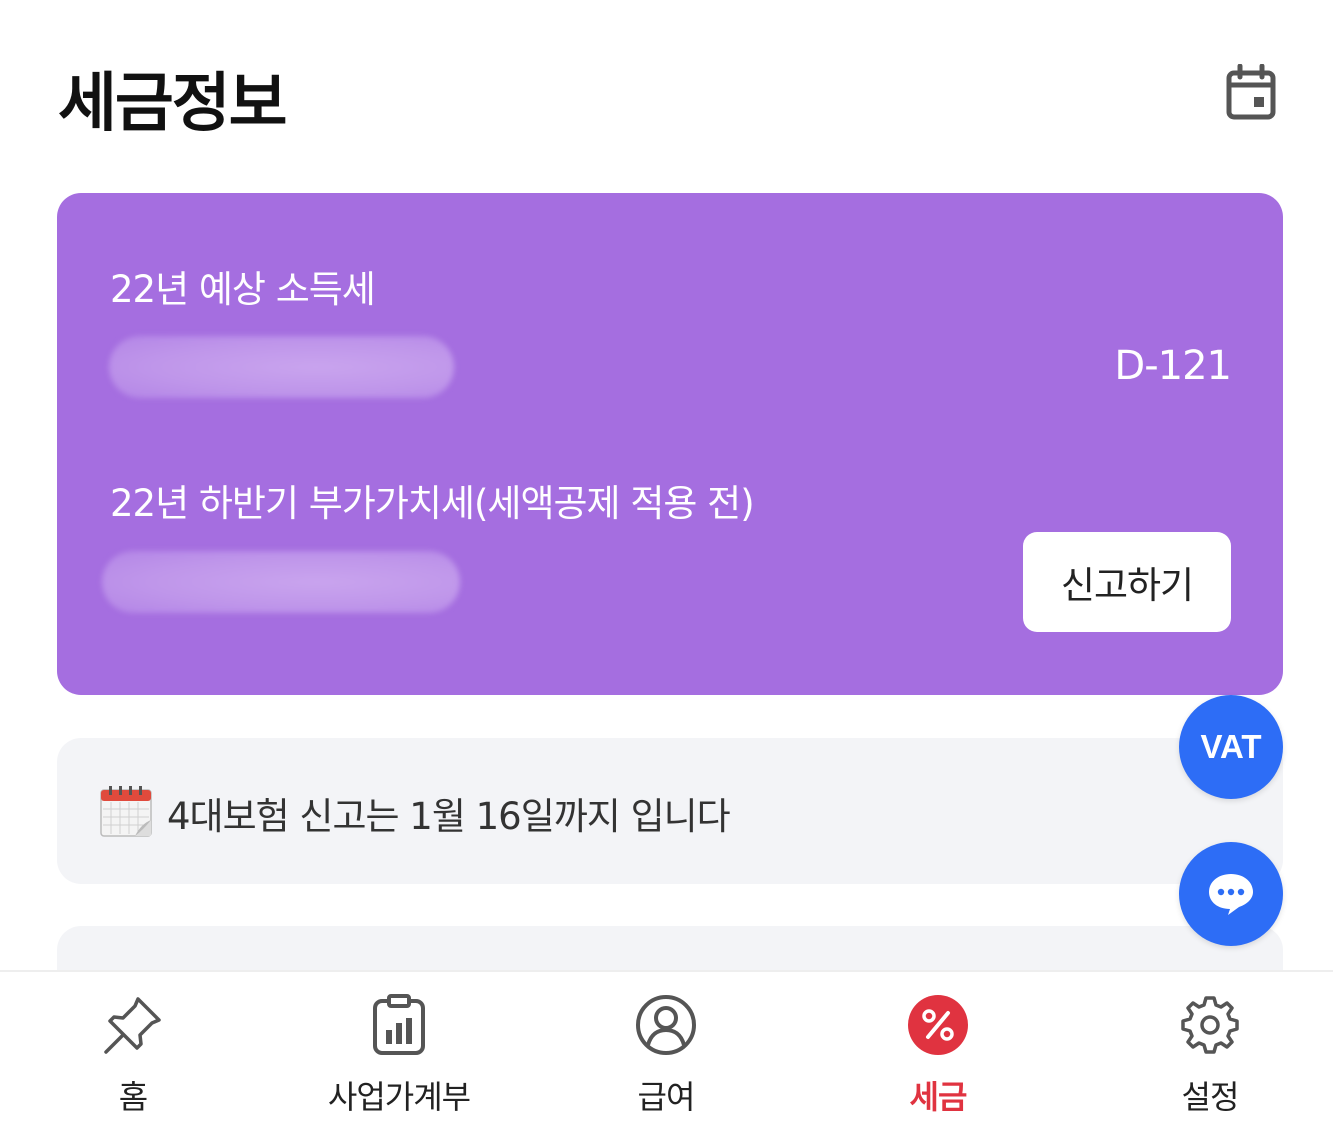  Describe the element at coordinates (173, 104) in the screenshot. I see `page-title: 세금정보` at that location.